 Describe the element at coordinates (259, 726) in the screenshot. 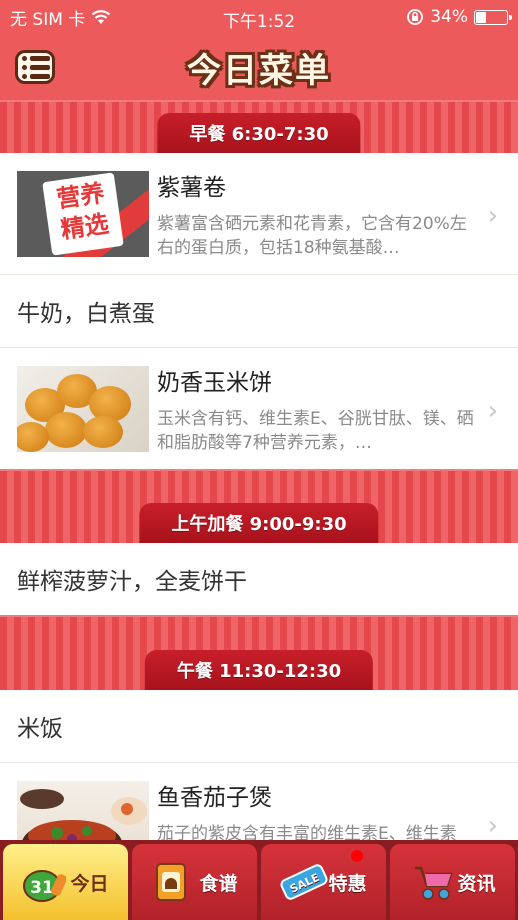

I see `menu-text-item: 米饭` at that location.